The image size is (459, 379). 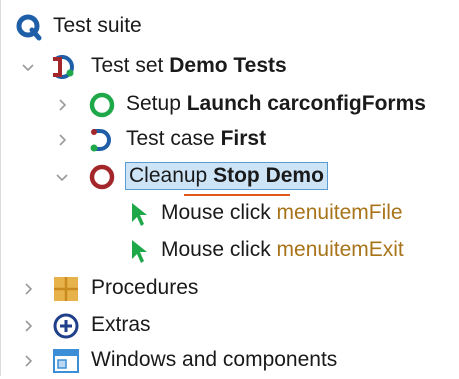 I want to click on qftest-suite-icon, so click(x=29, y=27).